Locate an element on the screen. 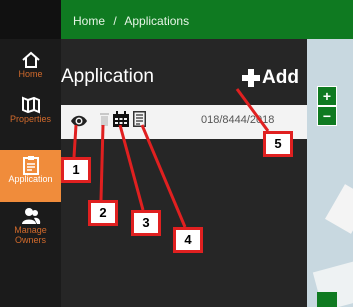 The width and height of the screenshot is (353, 307). sidebar-item-manage-owners: Manage Owners is located at coordinates (30, 234).